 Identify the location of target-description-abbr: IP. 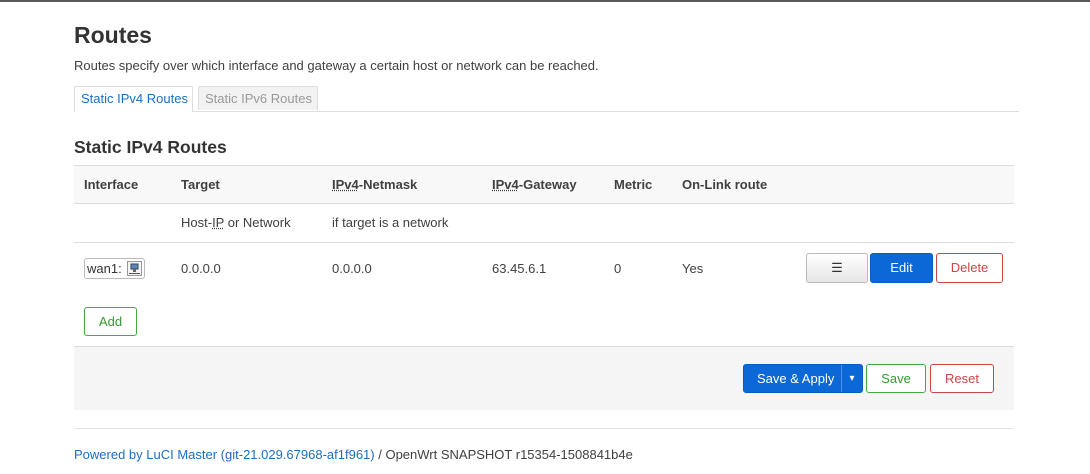
(218, 222).